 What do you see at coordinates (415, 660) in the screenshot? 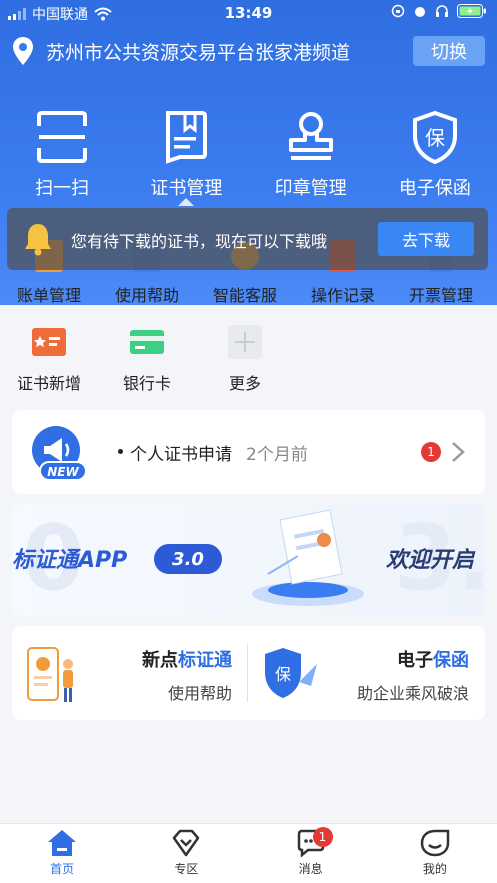
I see `e-guarantee-title-plain: 电子` at bounding box center [415, 660].